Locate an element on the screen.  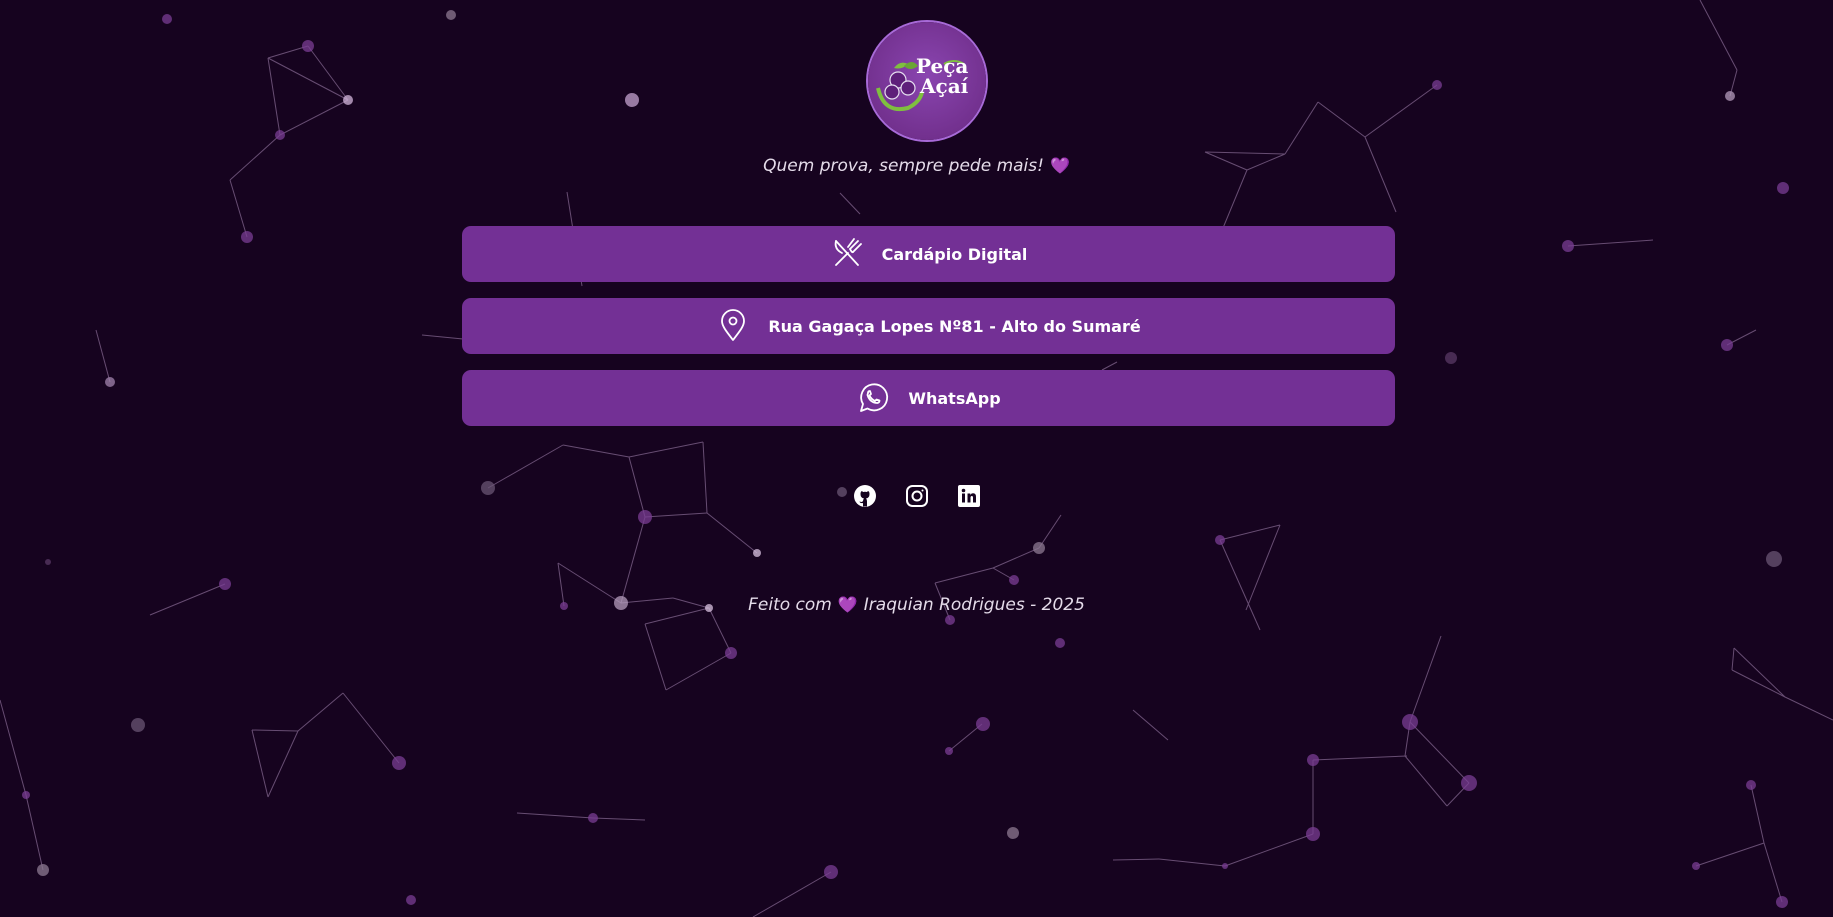
whatsapp-button: WhatsApp is located at coordinates (928, 398).